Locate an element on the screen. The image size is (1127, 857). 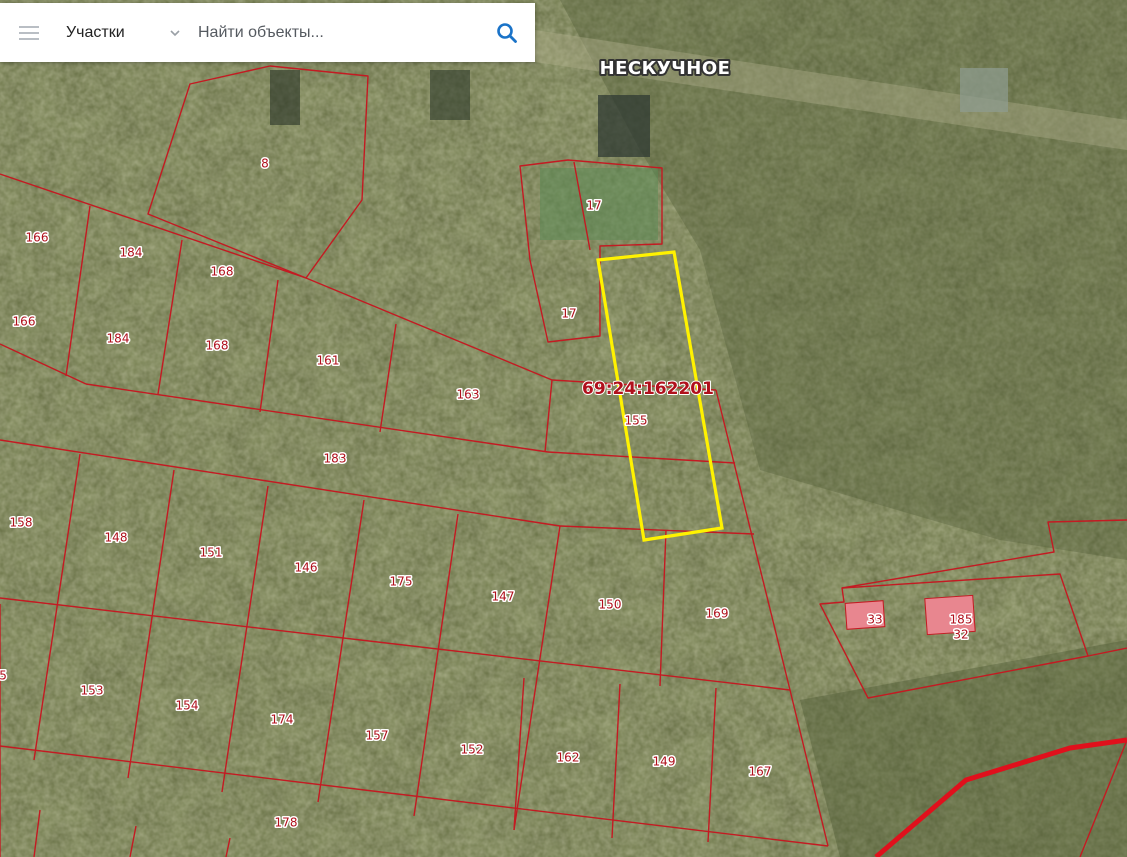
parcel-label: 150 is located at coordinates (610, 605).